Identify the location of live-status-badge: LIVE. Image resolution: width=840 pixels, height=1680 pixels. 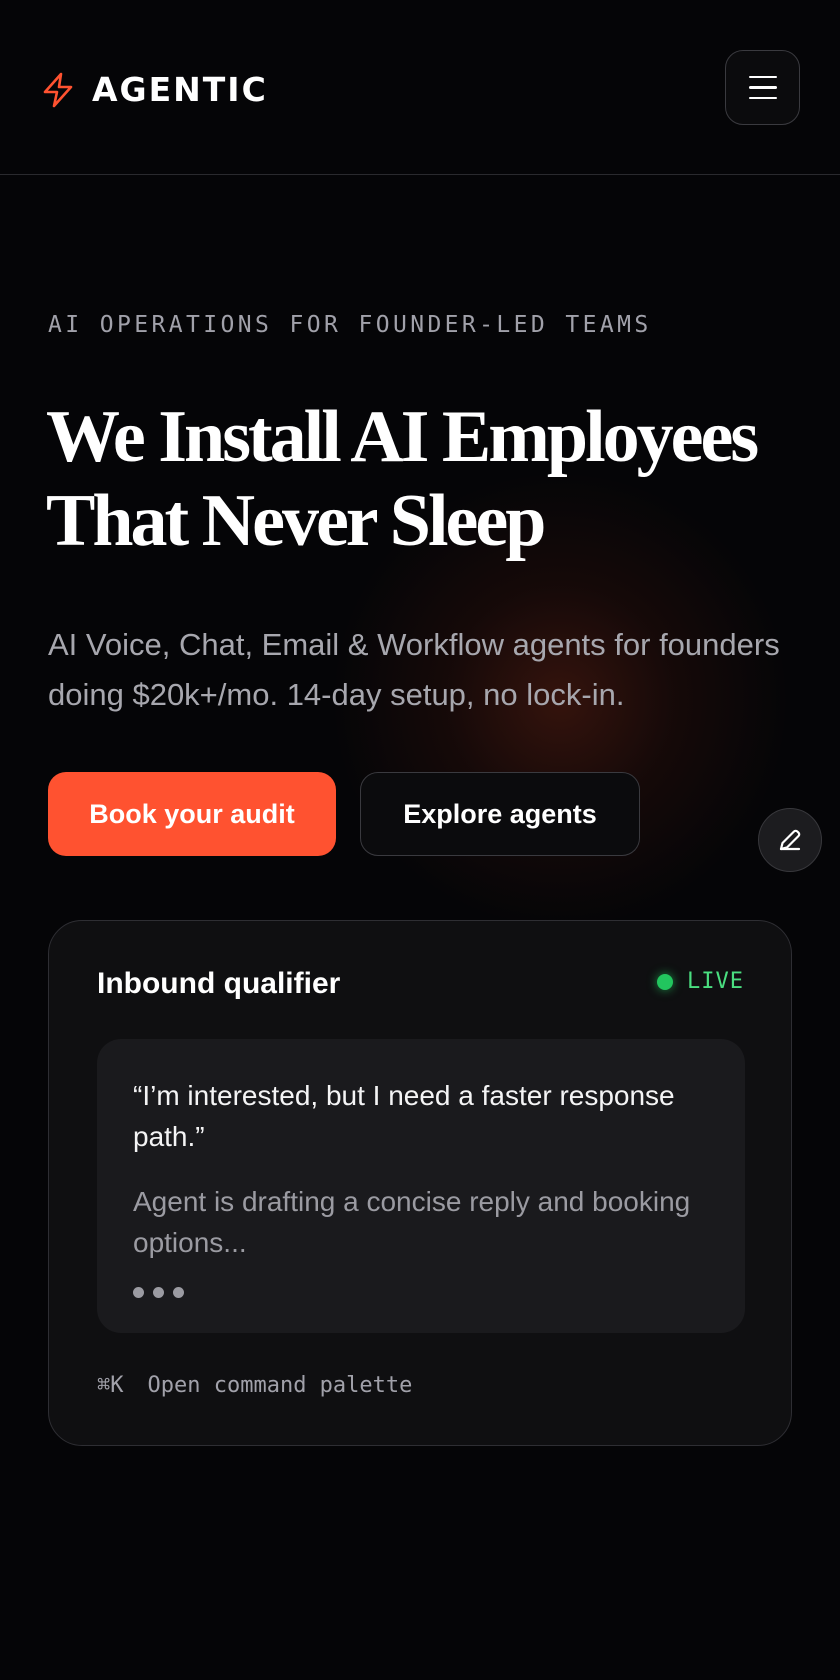
(700, 981).